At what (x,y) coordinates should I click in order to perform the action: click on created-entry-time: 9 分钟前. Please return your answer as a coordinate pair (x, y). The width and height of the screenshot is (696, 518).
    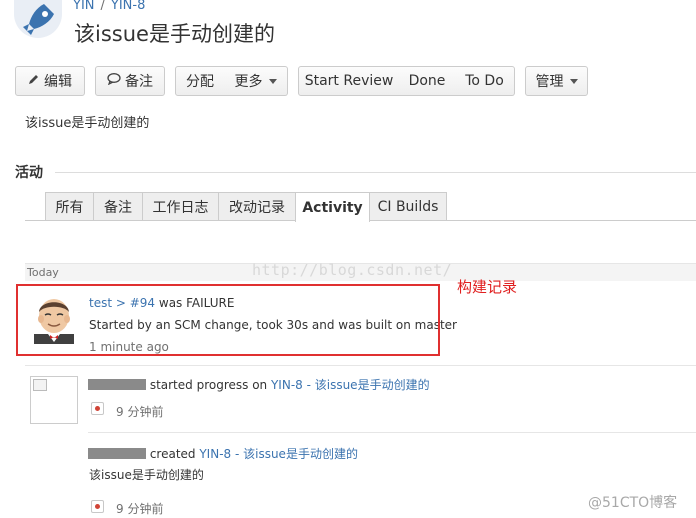
    Looking at the image, I should click on (140, 509).